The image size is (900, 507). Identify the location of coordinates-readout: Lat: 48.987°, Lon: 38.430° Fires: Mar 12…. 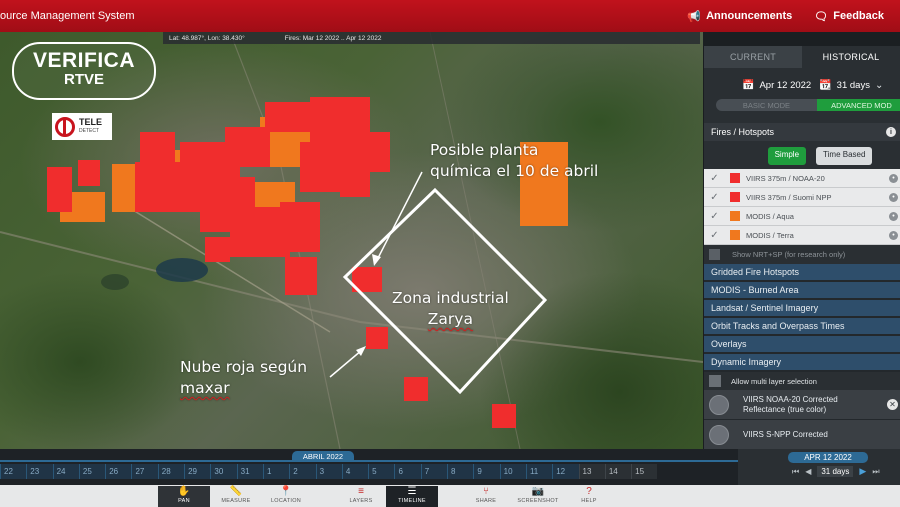
(431, 38).